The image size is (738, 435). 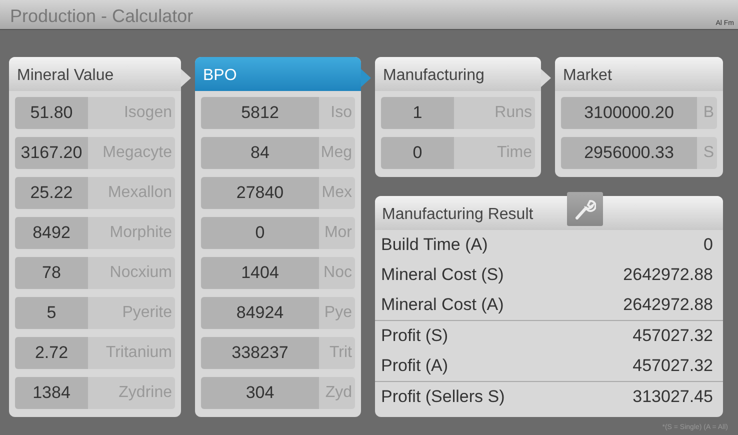 I want to click on panel-tab: BPO, so click(x=278, y=74).